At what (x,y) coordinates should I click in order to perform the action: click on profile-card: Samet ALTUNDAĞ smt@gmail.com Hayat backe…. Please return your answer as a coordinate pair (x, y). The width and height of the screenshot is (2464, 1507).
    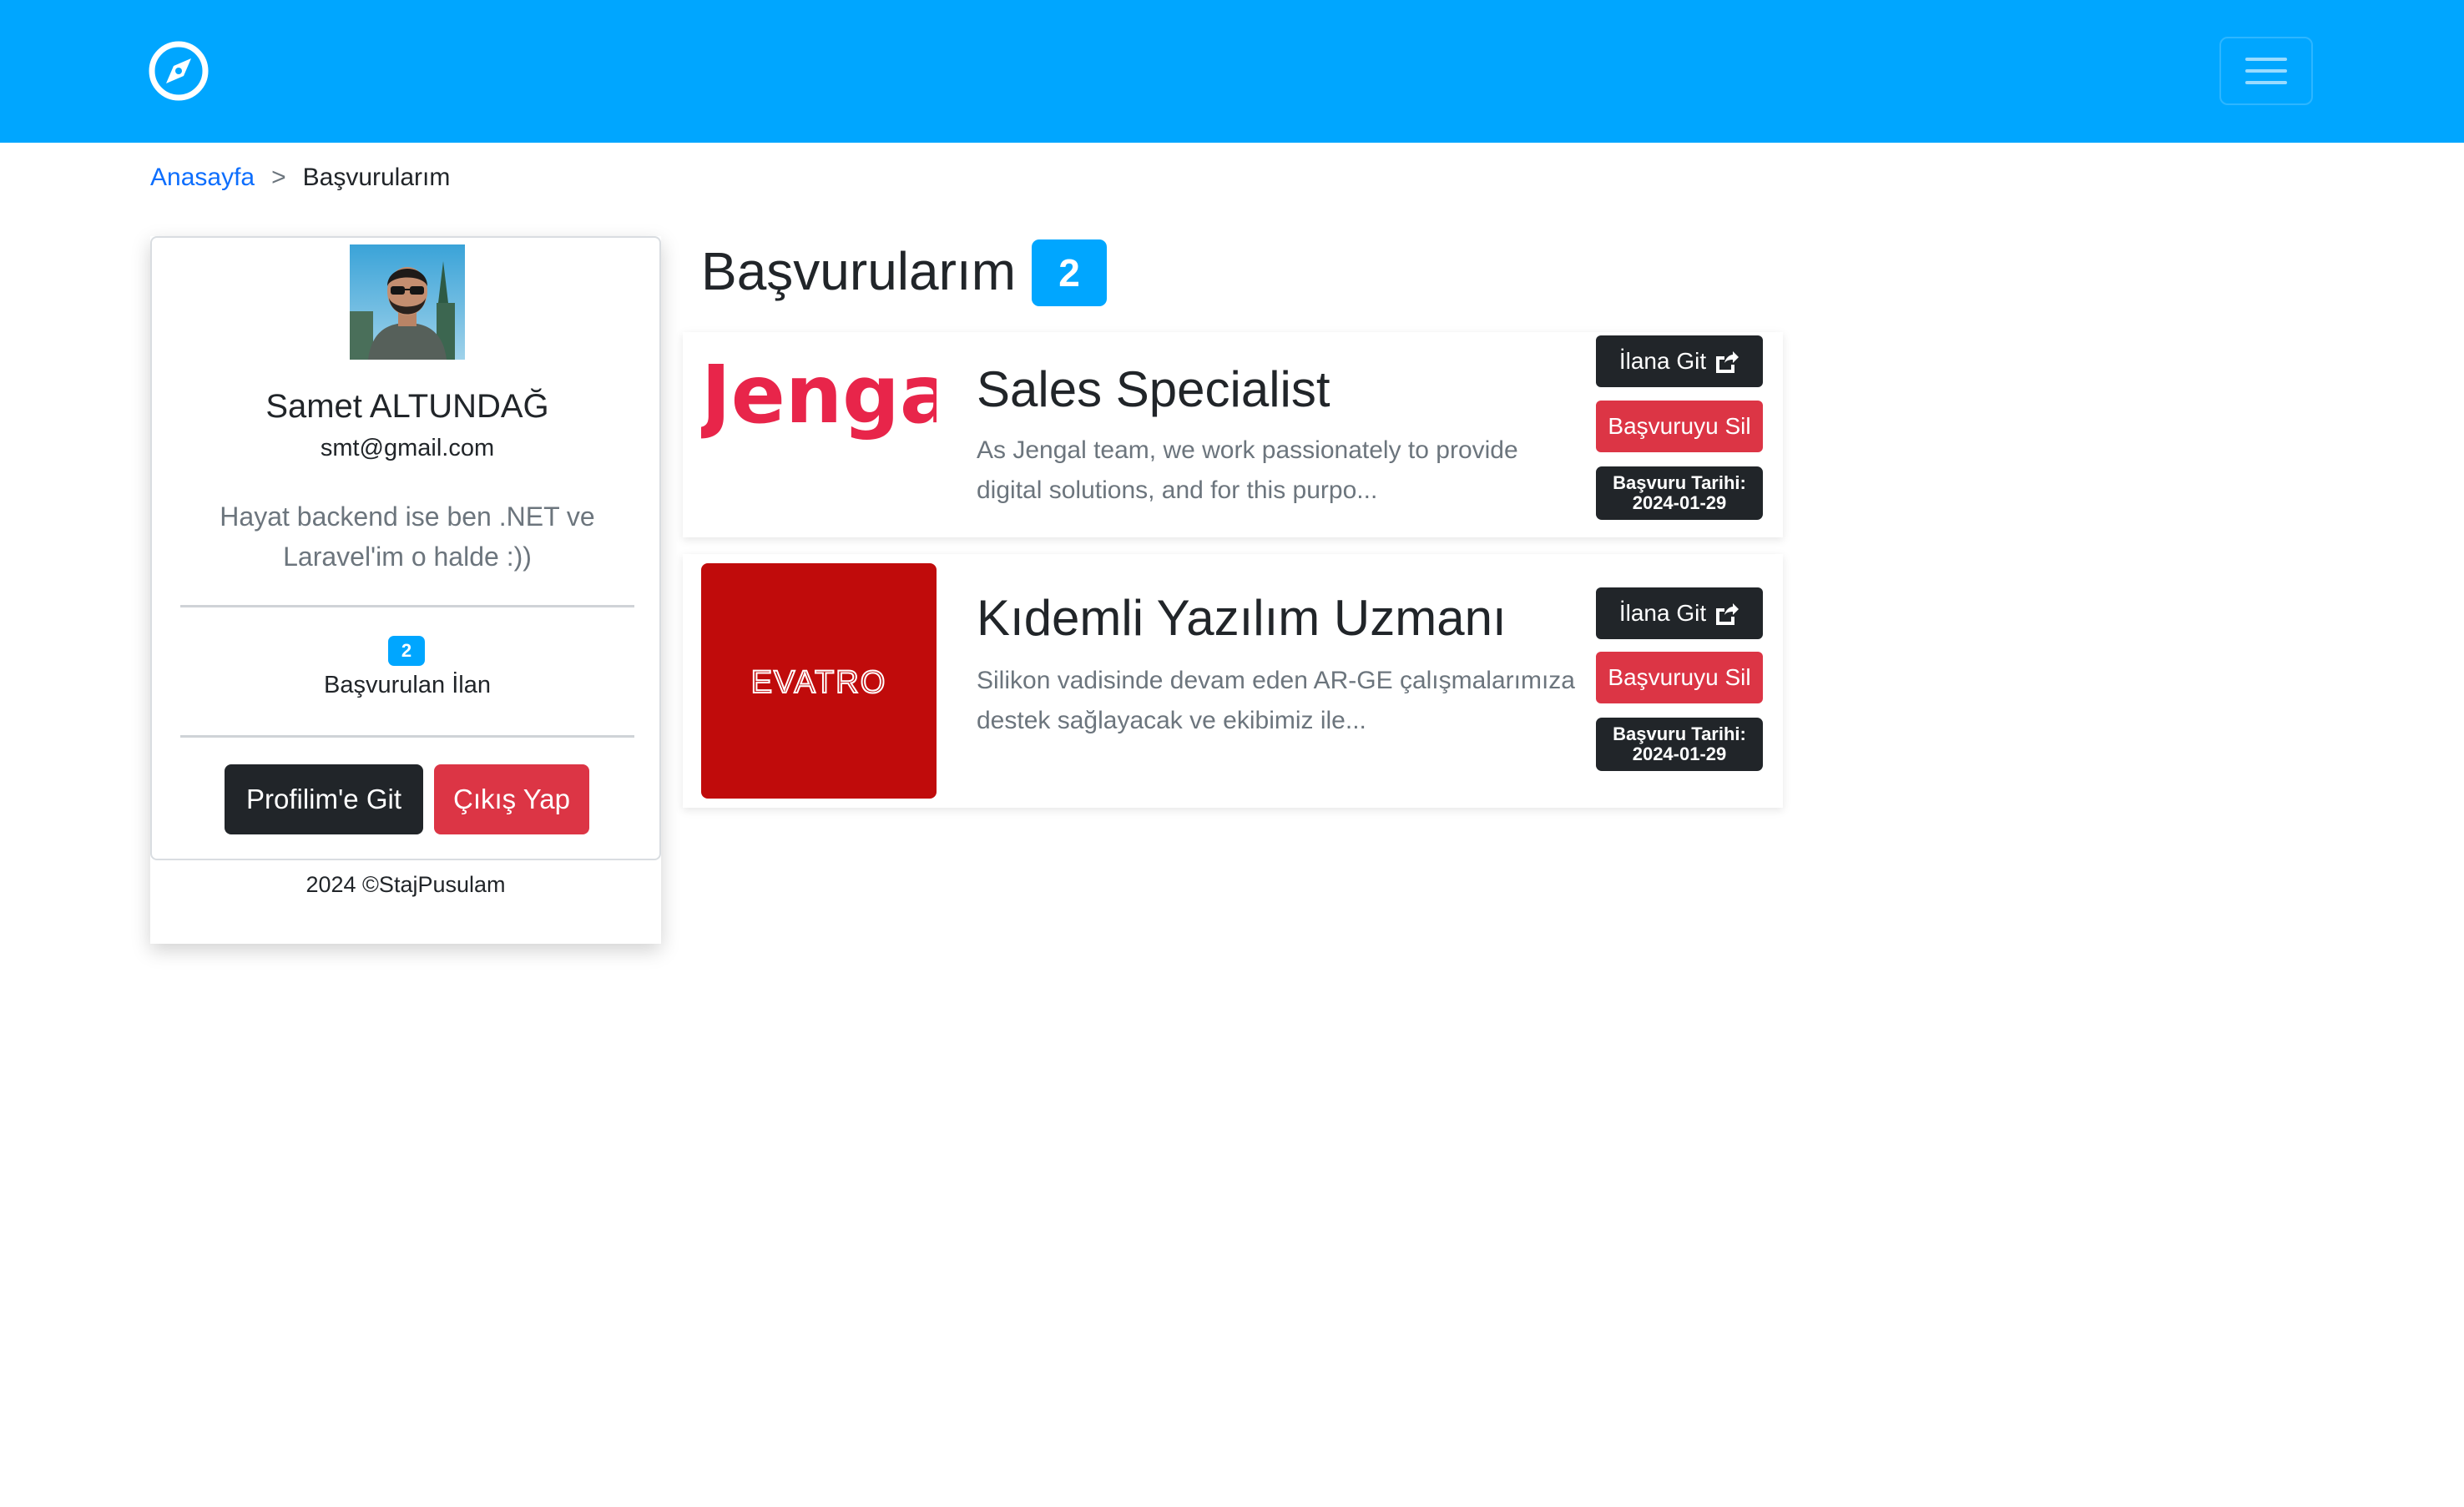
    Looking at the image, I should click on (405, 548).